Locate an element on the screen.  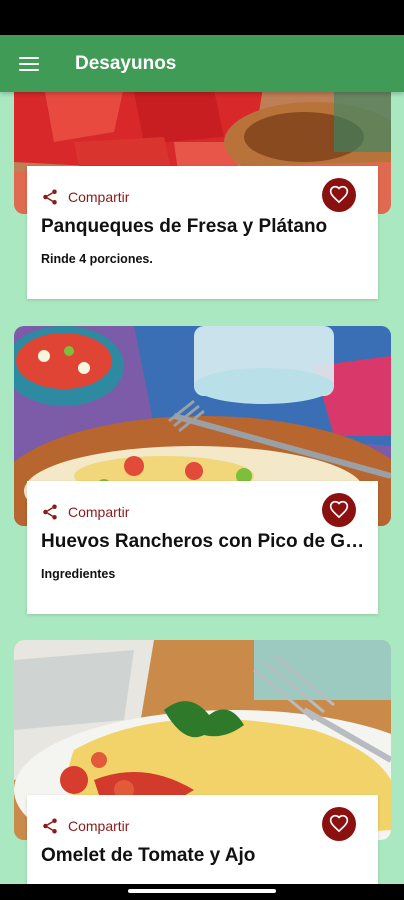
recipe-info-panel: Compartir Omelet de Tomate y Ajo is located at coordinates (202, 839).